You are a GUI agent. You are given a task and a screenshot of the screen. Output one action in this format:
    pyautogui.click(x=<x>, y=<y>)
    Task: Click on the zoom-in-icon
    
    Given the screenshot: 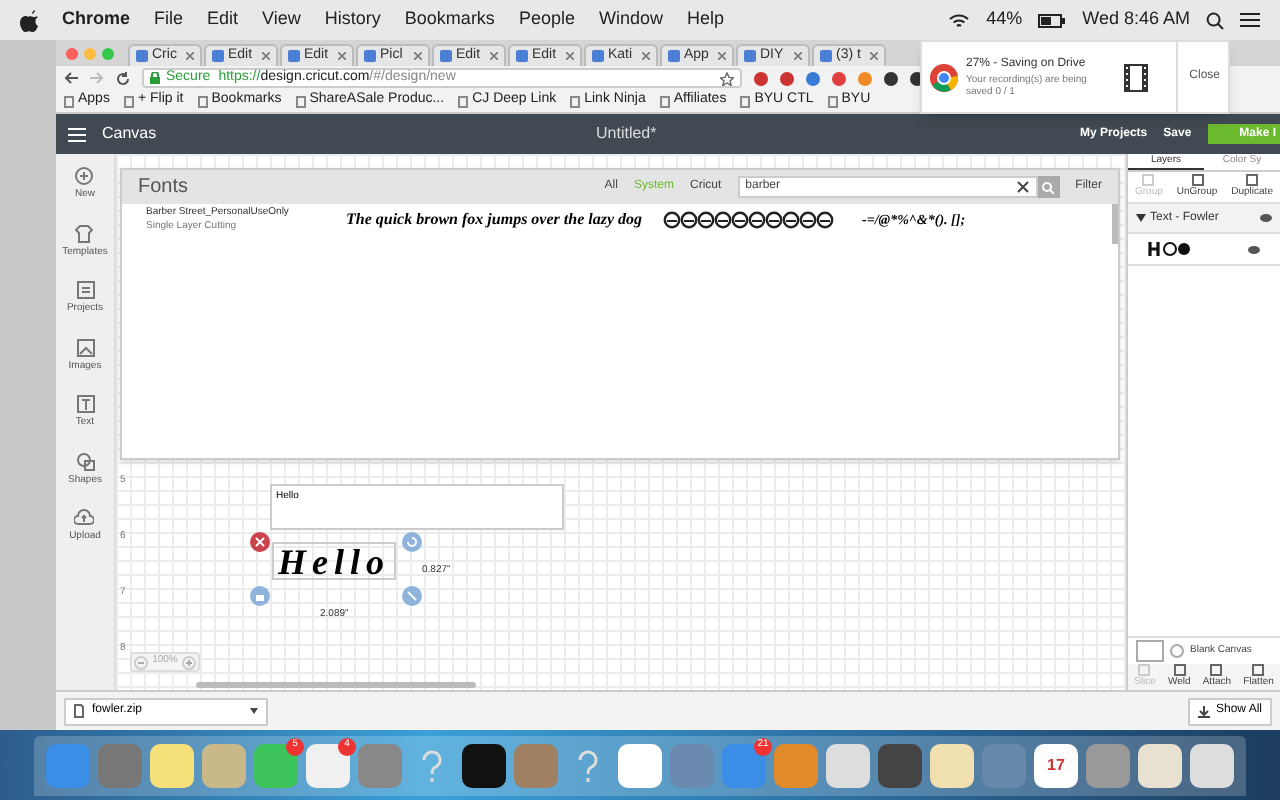 What is the action you would take?
    pyautogui.click(x=188, y=662)
    